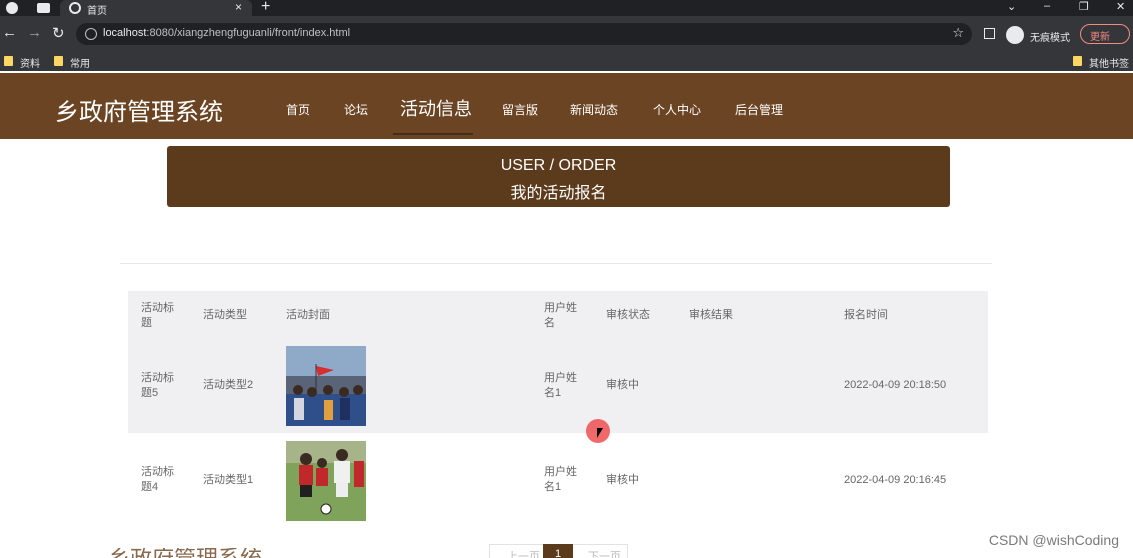  I want to click on watermark: CSDN @wishCoding, so click(1053, 540).